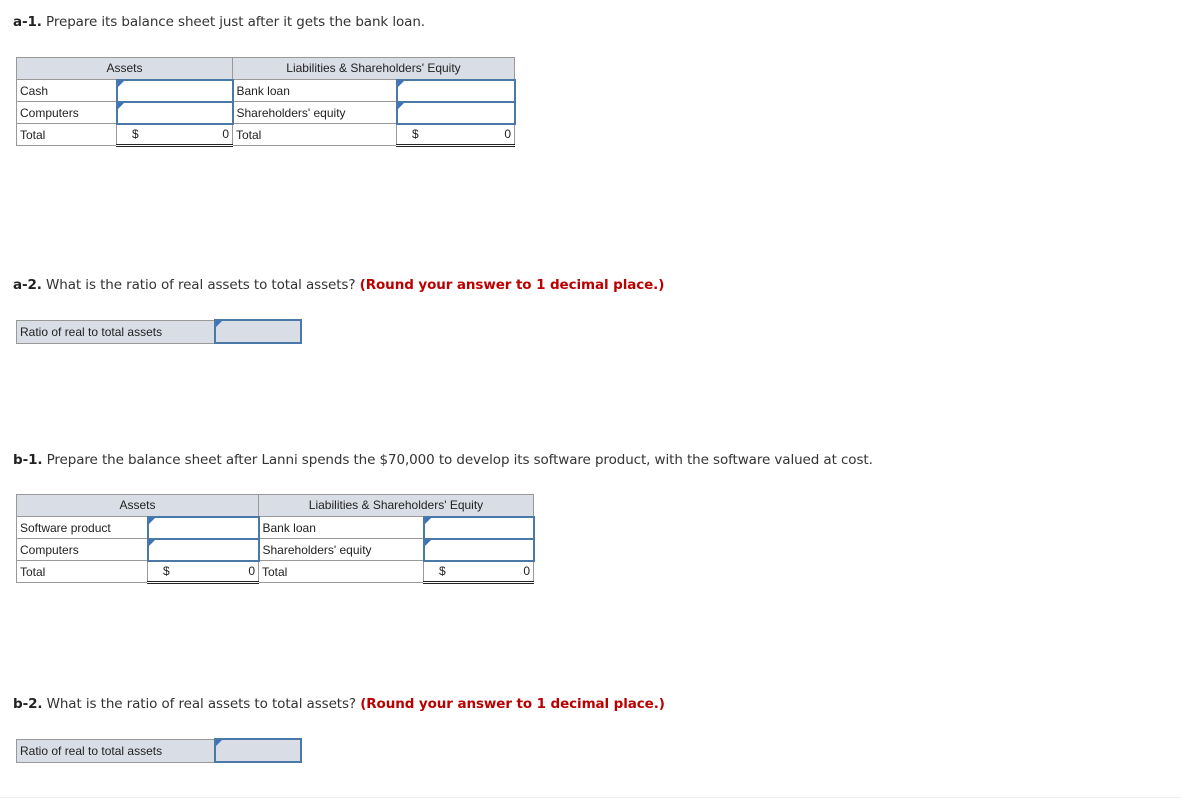  I want to click on cash-input, so click(174, 90).